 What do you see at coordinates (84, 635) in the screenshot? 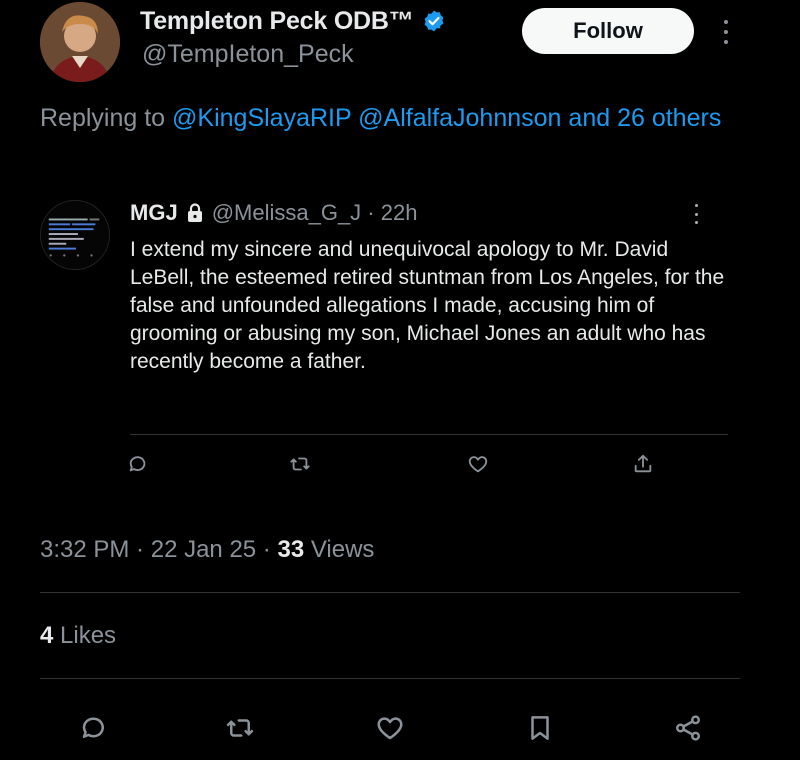
I see `likes-label: Likes` at bounding box center [84, 635].